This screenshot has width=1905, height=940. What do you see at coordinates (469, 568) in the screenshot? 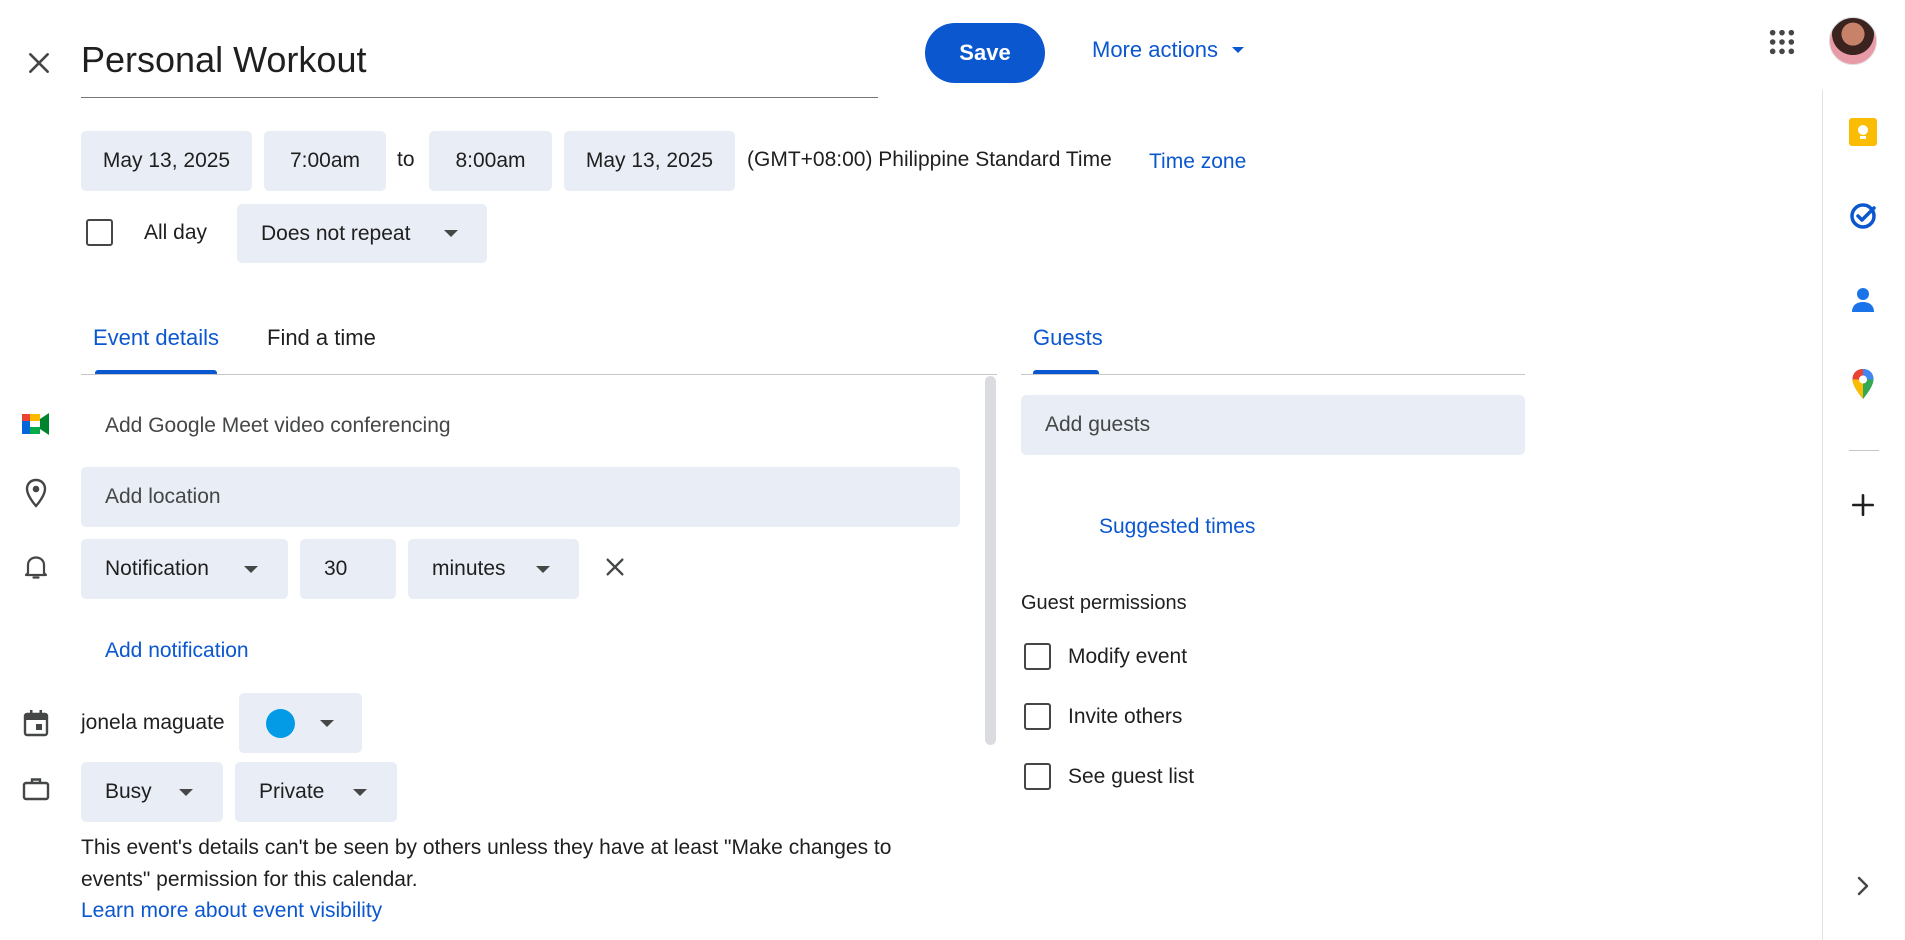
I see `notification-unit-value: minutes` at bounding box center [469, 568].